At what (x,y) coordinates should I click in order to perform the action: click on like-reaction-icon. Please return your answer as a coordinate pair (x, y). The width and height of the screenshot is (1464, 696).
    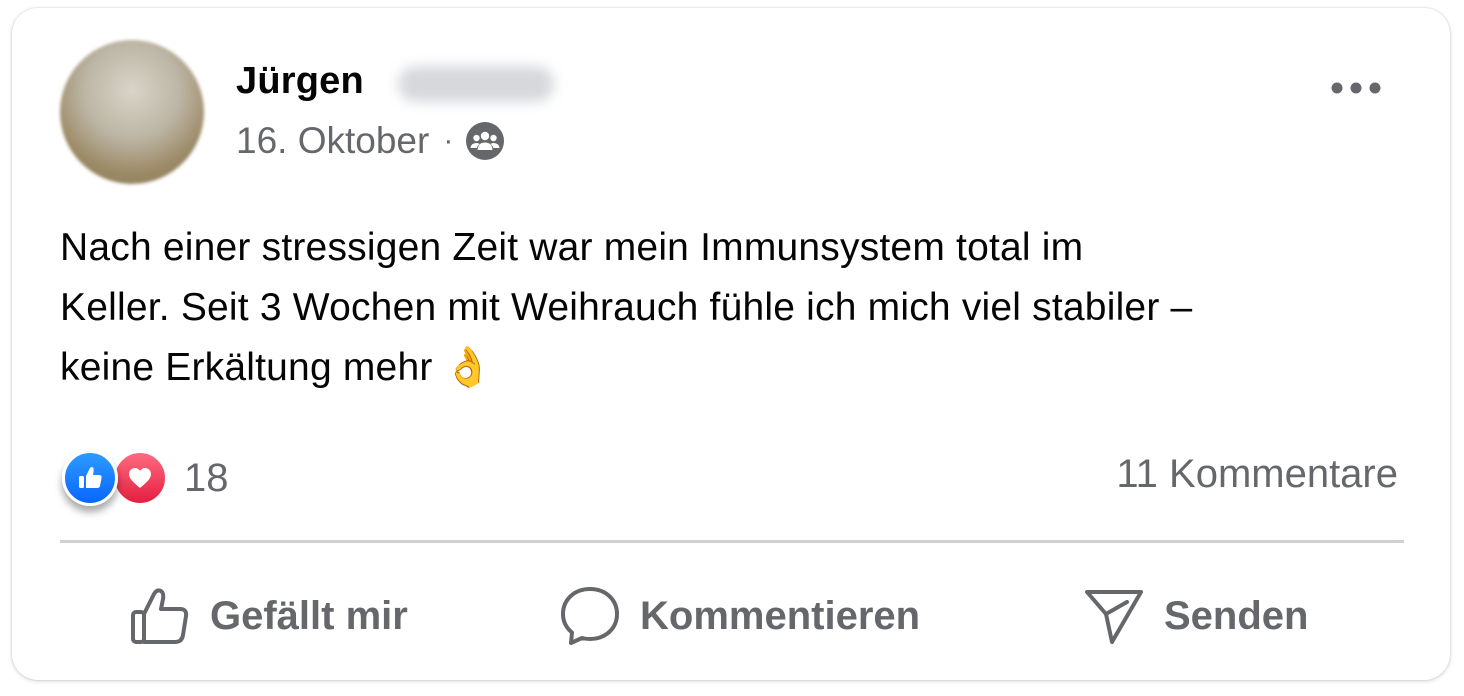
    Looking at the image, I should click on (90, 478).